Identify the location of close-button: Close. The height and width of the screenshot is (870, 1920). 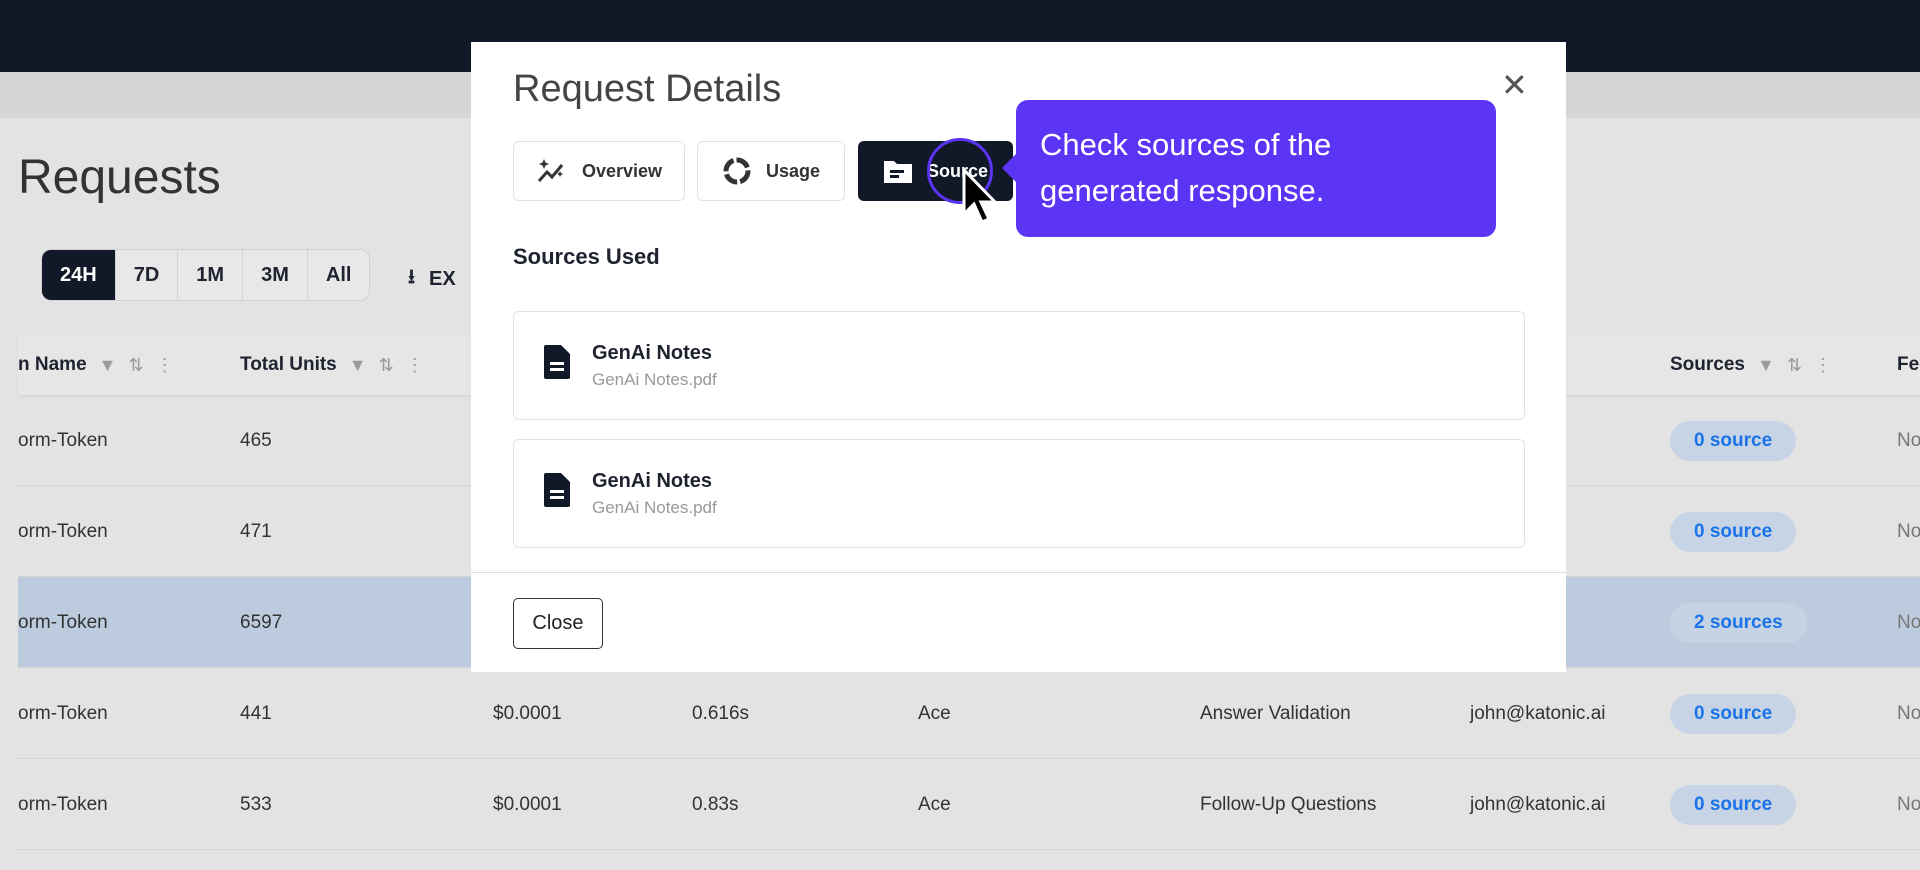
(558, 623).